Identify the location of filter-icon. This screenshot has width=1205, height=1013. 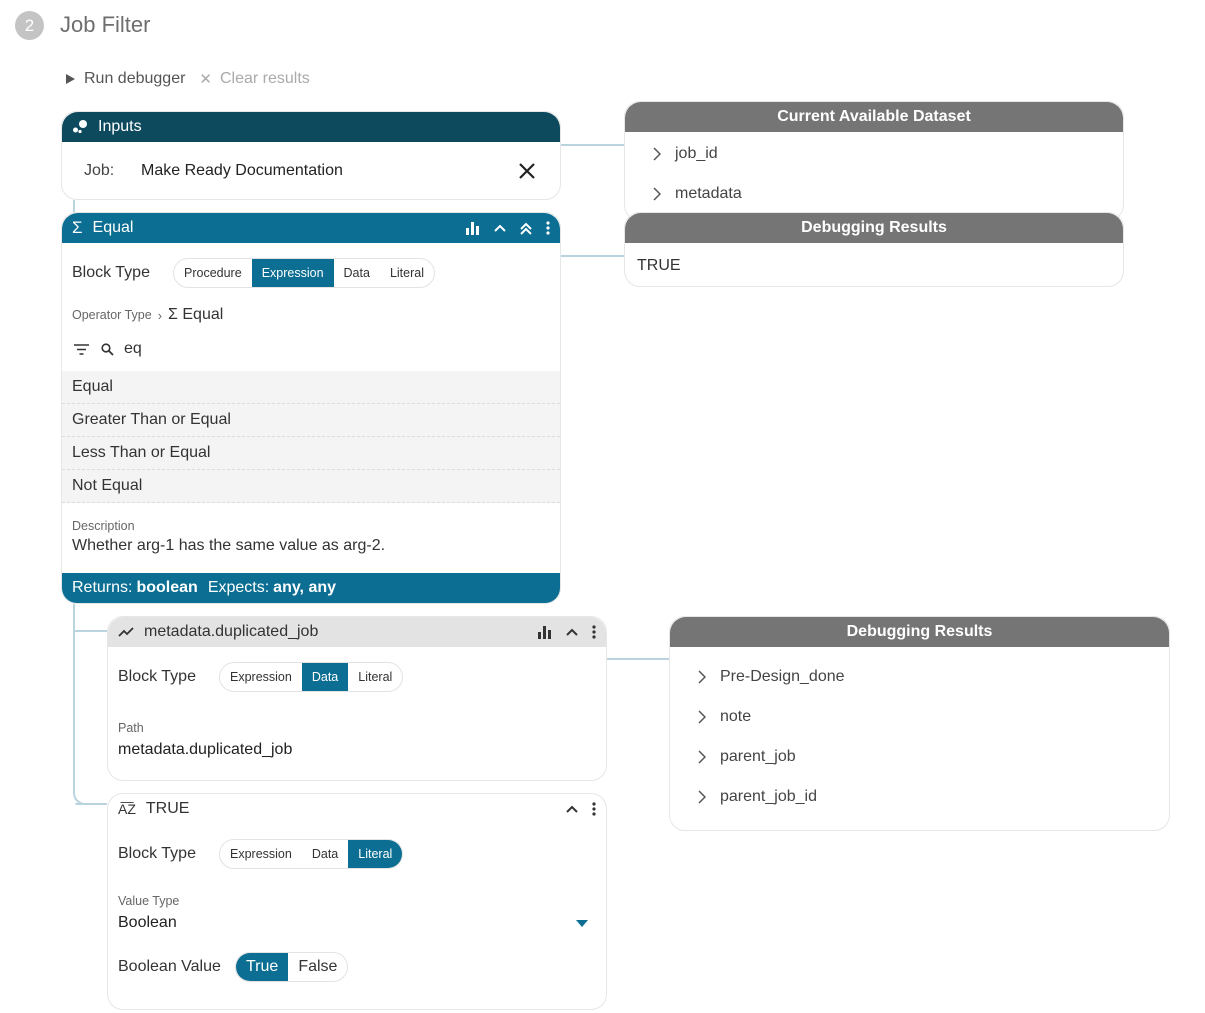
(81, 349).